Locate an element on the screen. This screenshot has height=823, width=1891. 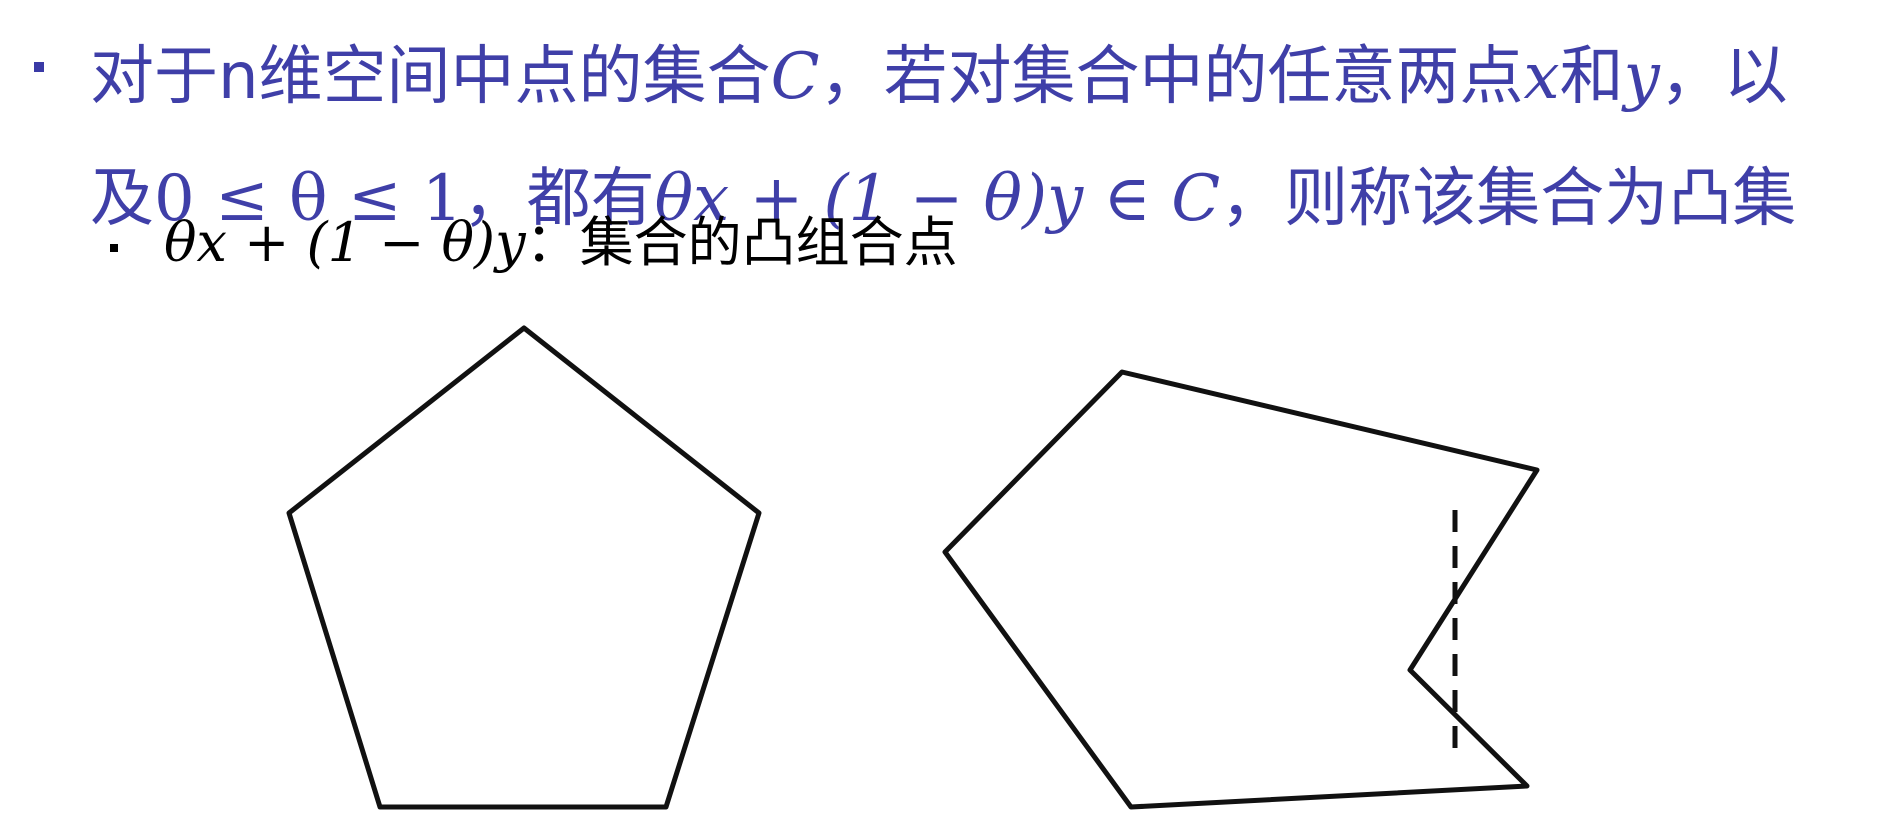
sub-point: θx + (1 − θ)y：集合的凸组合点 is located at coordinates (561, 243).